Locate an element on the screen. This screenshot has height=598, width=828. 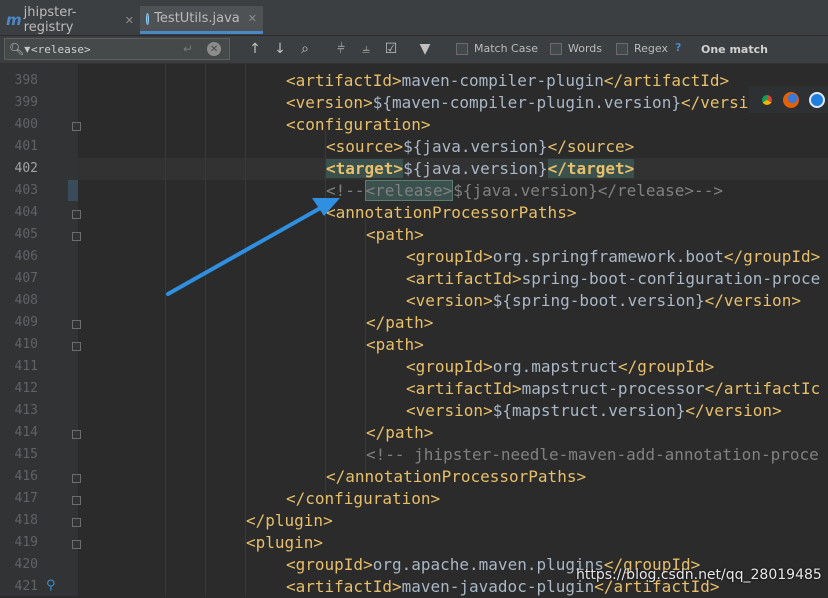
line-number: 419 is located at coordinates (26, 542).